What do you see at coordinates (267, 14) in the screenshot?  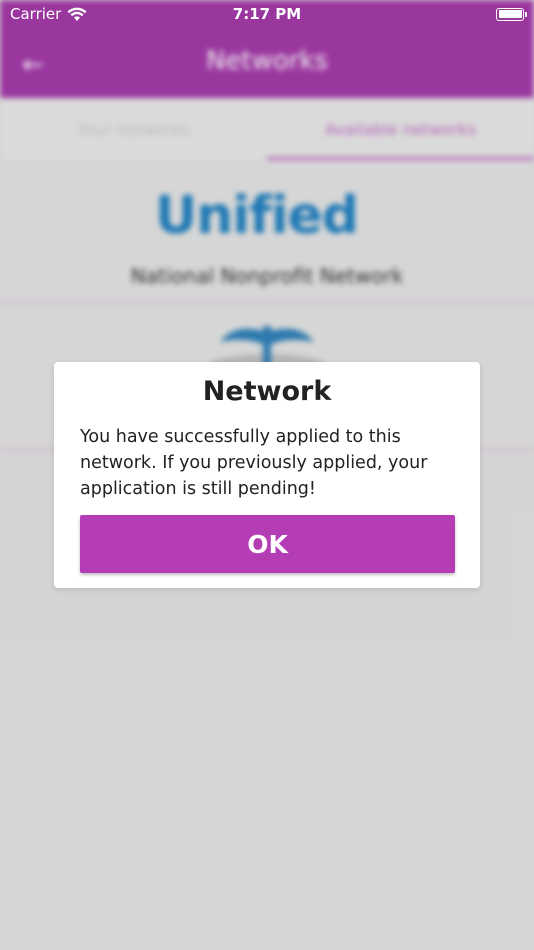 I see `status-bar: Carrier 7:17 PM` at bounding box center [267, 14].